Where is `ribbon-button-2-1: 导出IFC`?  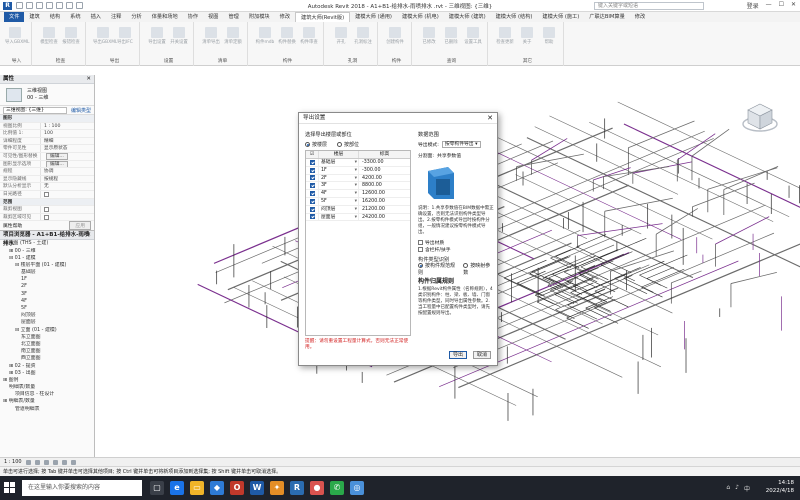
ribbon-button-2-1: 导出IFC is located at coordinates (125, 36).